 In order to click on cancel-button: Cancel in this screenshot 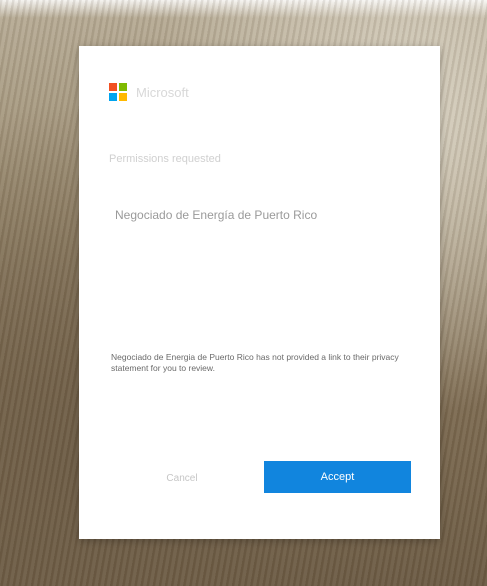, I will do `click(182, 478)`.